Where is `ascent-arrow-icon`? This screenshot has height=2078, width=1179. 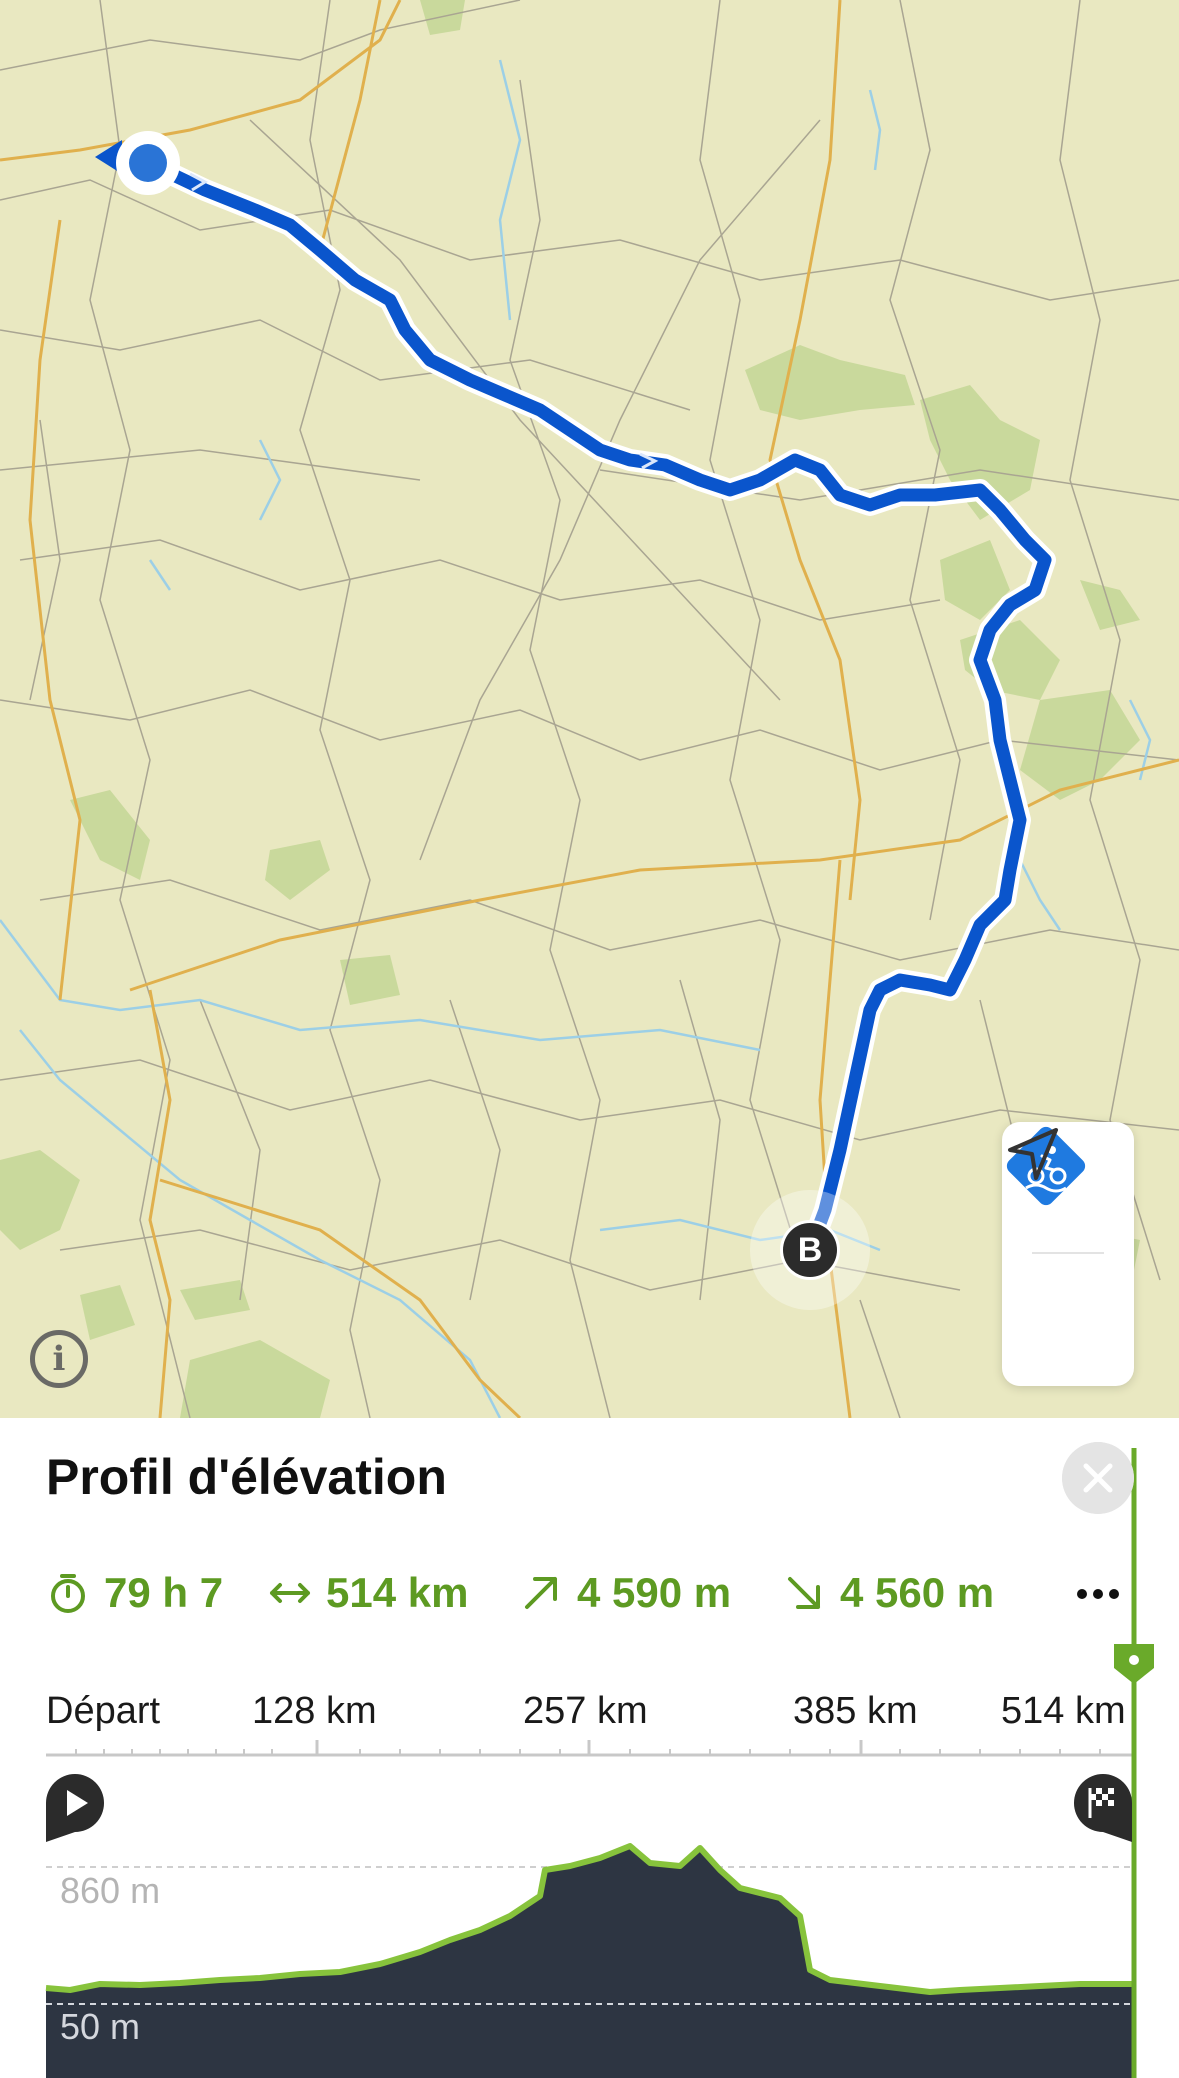
ascent-arrow-icon is located at coordinates (541, 1593).